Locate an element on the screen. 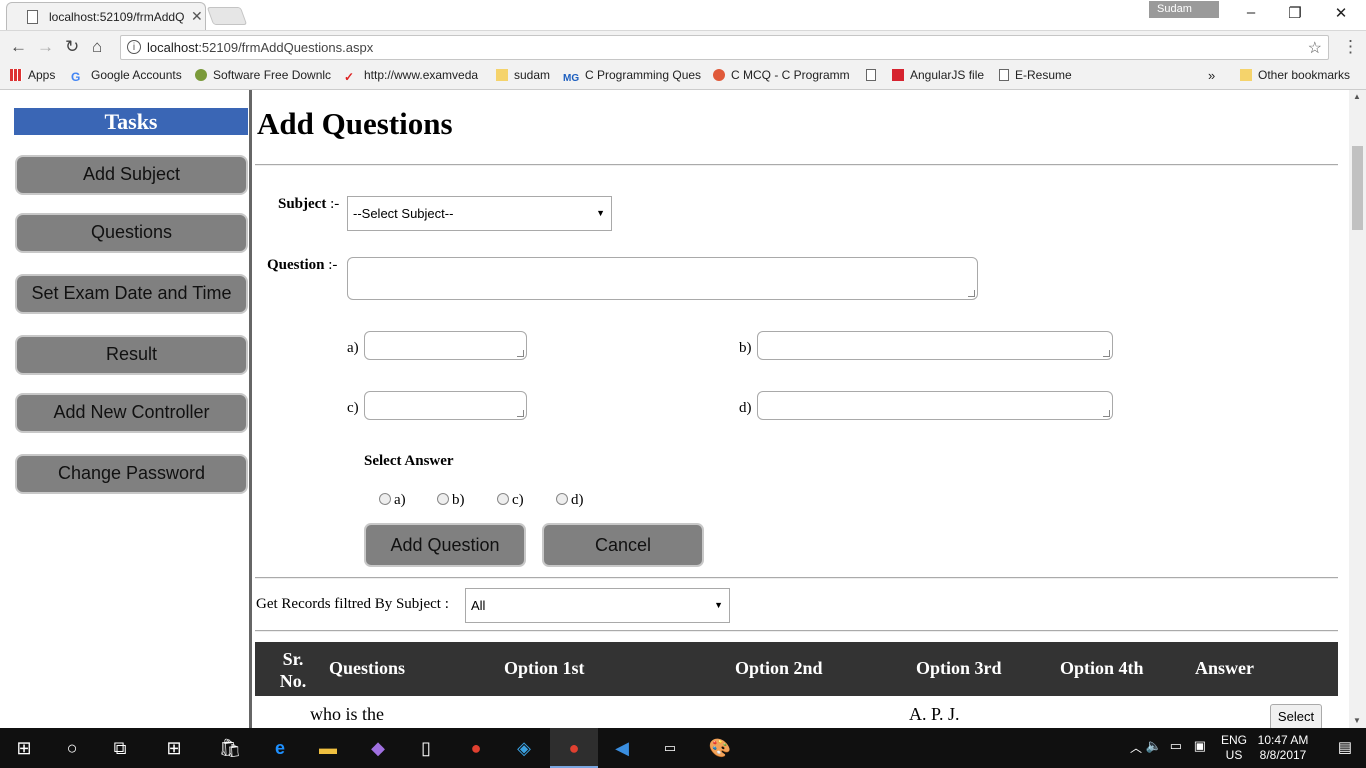 The height and width of the screenshot is (768, 1366). windows-start-icon: ⊞ is located at coordinates (24, 748).